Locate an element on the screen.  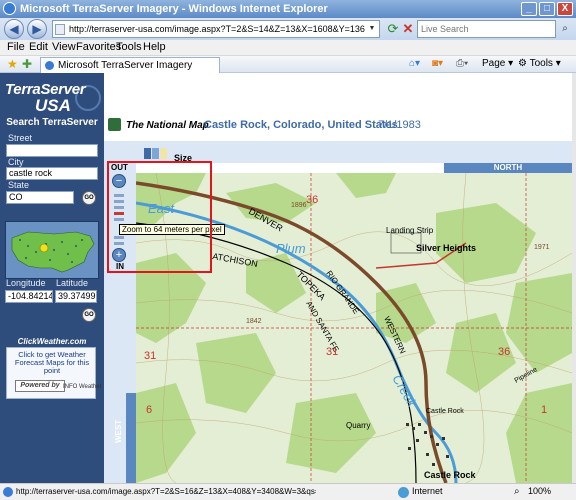
longitude-label: Longitude is located at coordinates (26, 283).